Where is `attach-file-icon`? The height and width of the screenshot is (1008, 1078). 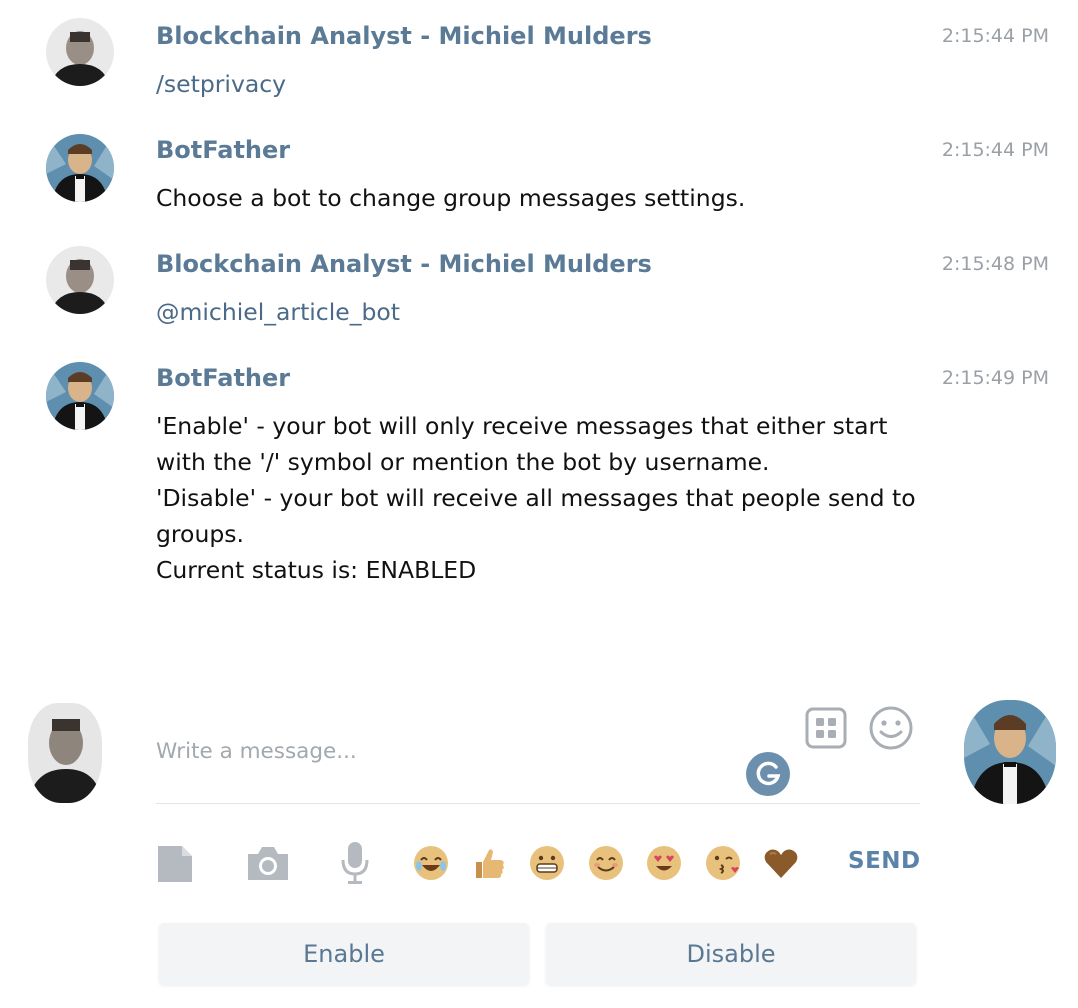
attach-file-icon is located at coordinates (175, 864).